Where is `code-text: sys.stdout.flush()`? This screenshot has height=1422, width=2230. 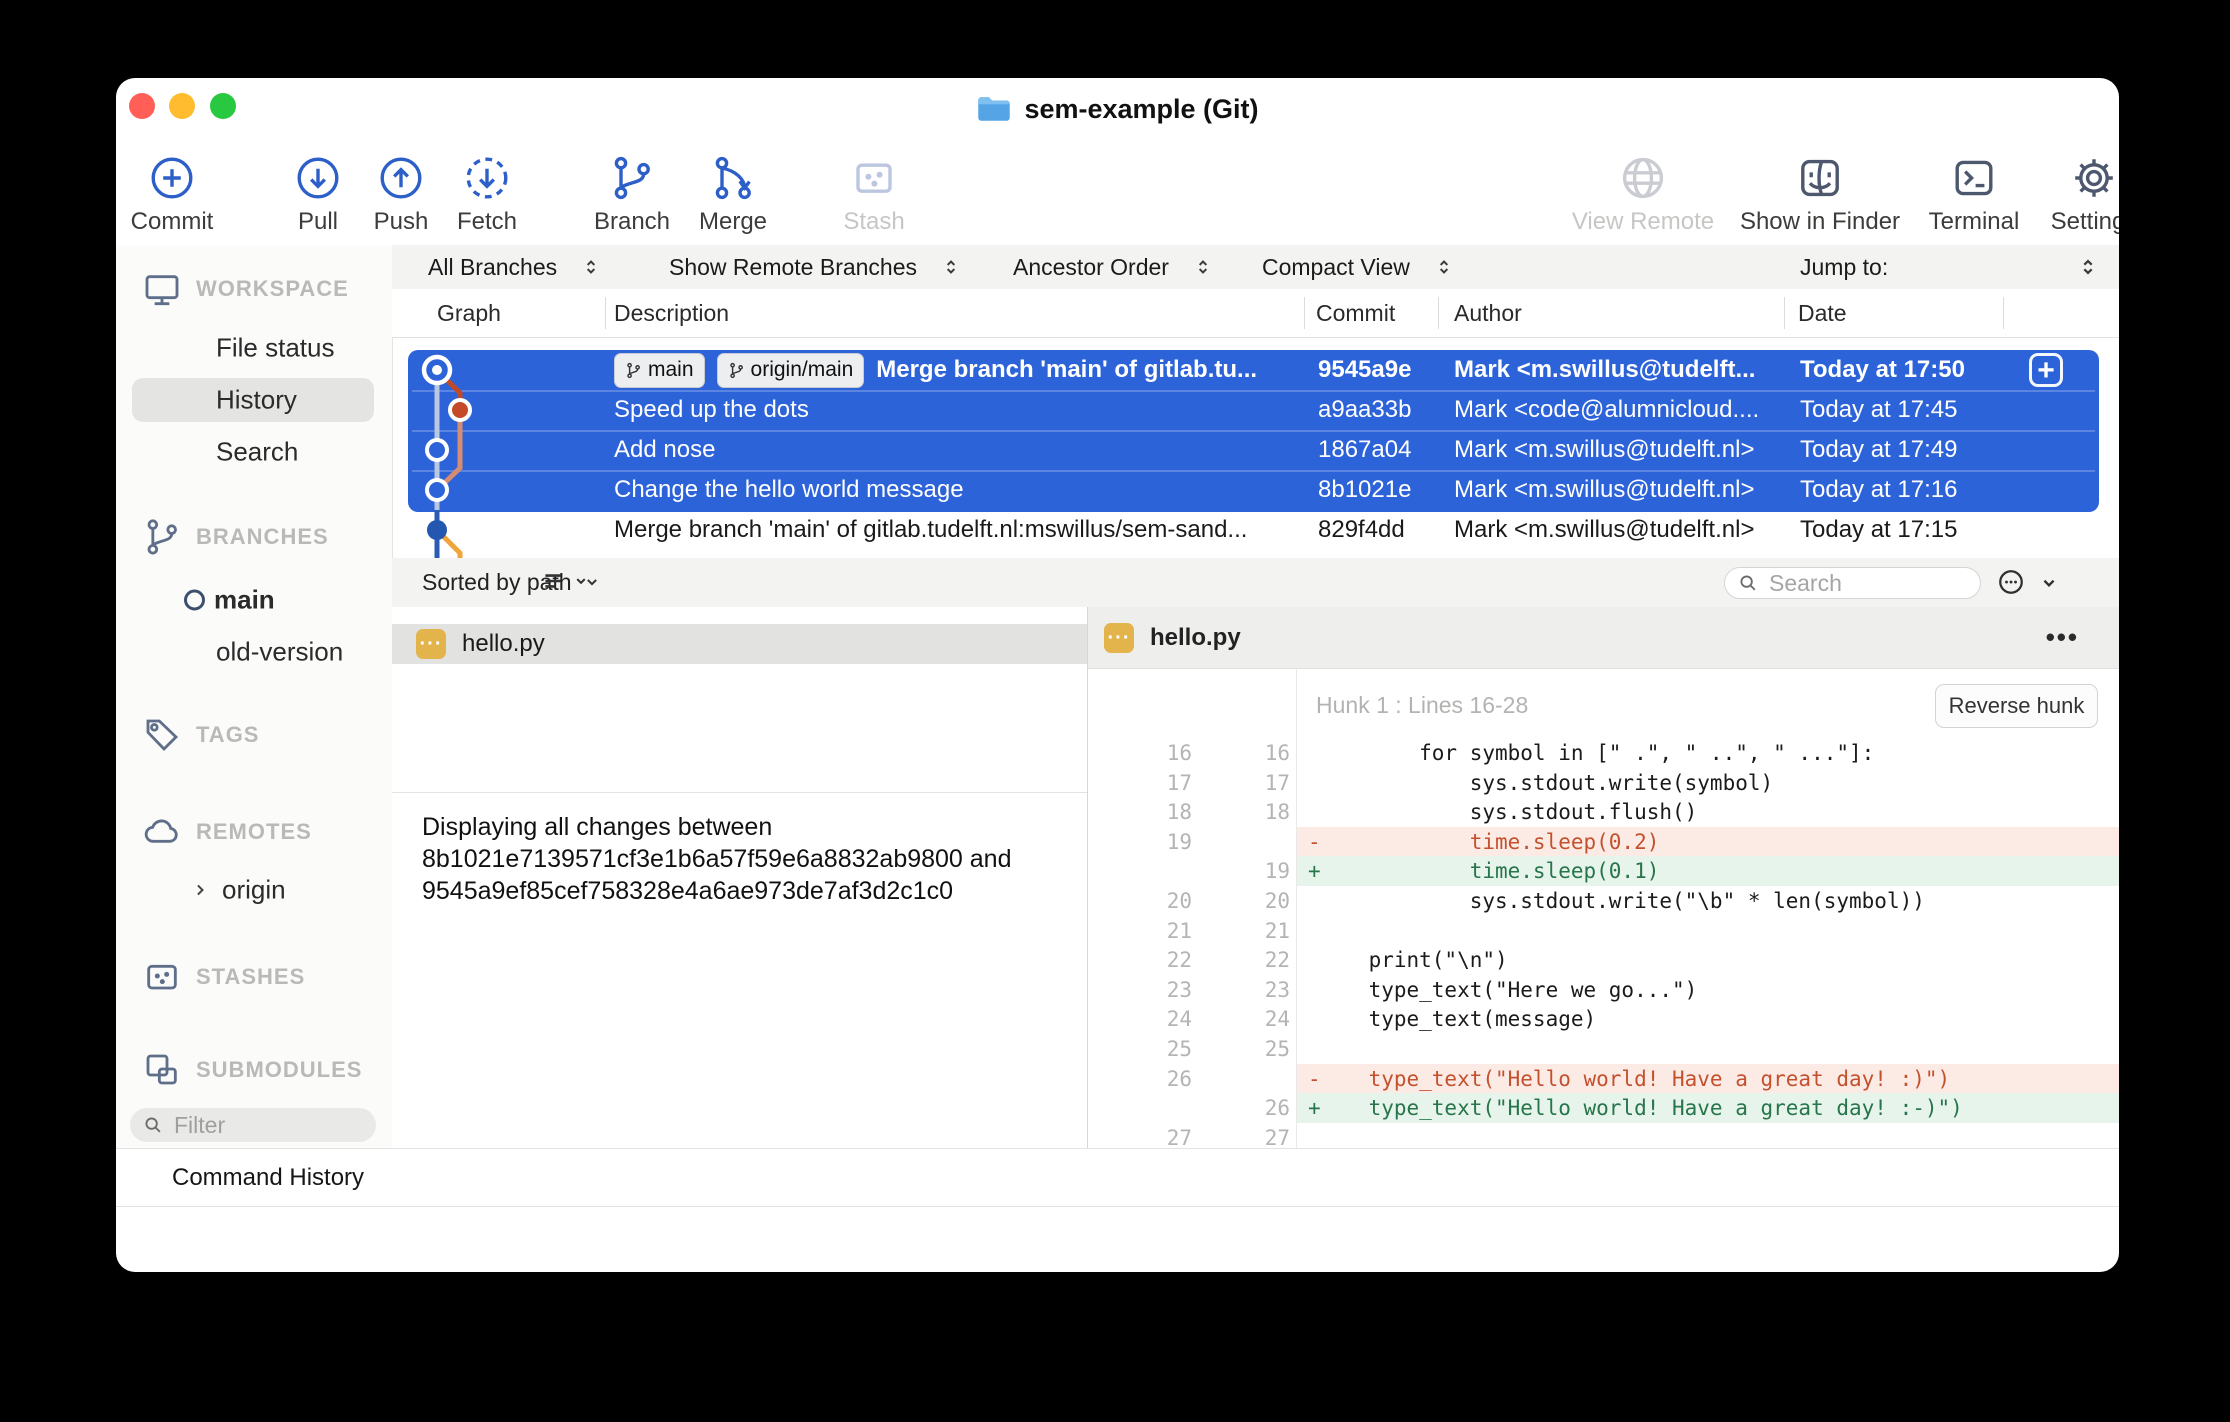
code-text: sys.stdout.flush() is located at coordinates (1508, 812).